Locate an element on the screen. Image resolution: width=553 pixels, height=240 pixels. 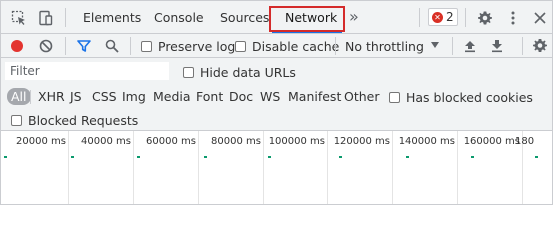
type-filter-separator is located at coordinates (30, 97).